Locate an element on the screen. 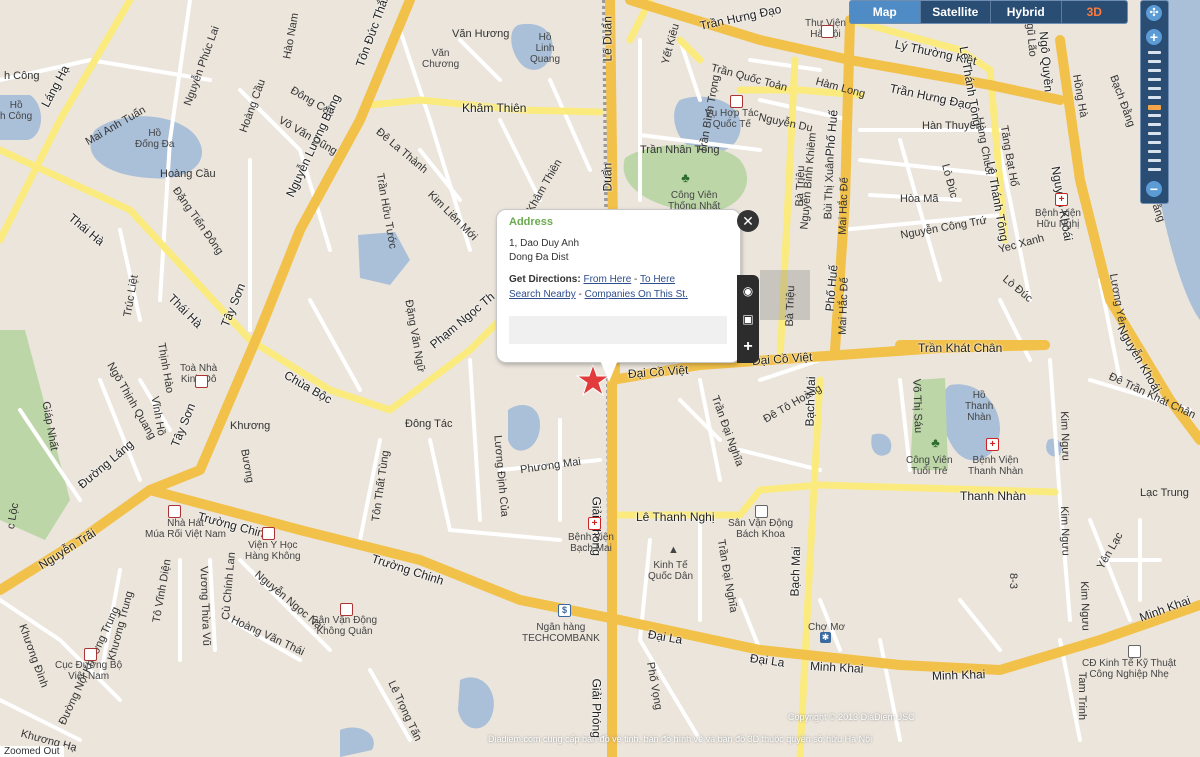  road-label: Hòa Mã is located at coordinates (919, 199).